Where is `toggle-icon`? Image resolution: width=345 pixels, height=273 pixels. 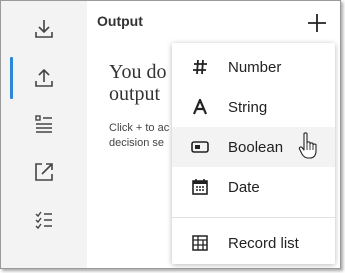 toggle-icon is located at coordinates (200, 147).